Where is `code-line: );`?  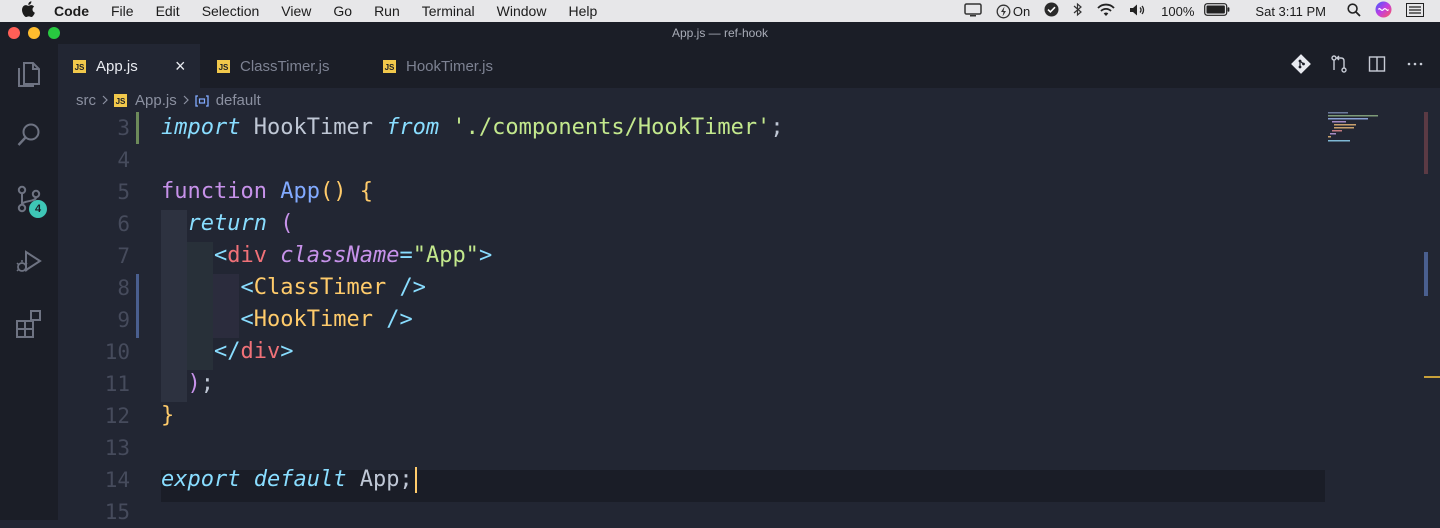
code-line: ); is located at coordinates (188, 384).